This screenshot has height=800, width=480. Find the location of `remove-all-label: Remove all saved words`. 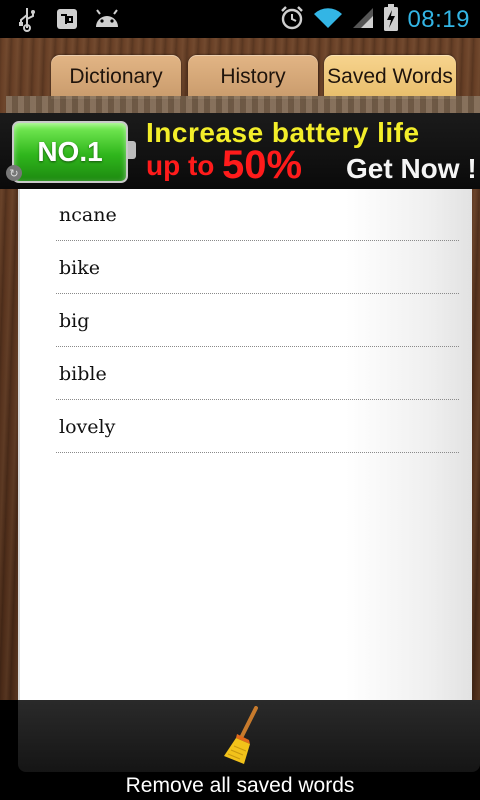

remove-all-label: Remove all saved words is located at coordinates (240, 786).